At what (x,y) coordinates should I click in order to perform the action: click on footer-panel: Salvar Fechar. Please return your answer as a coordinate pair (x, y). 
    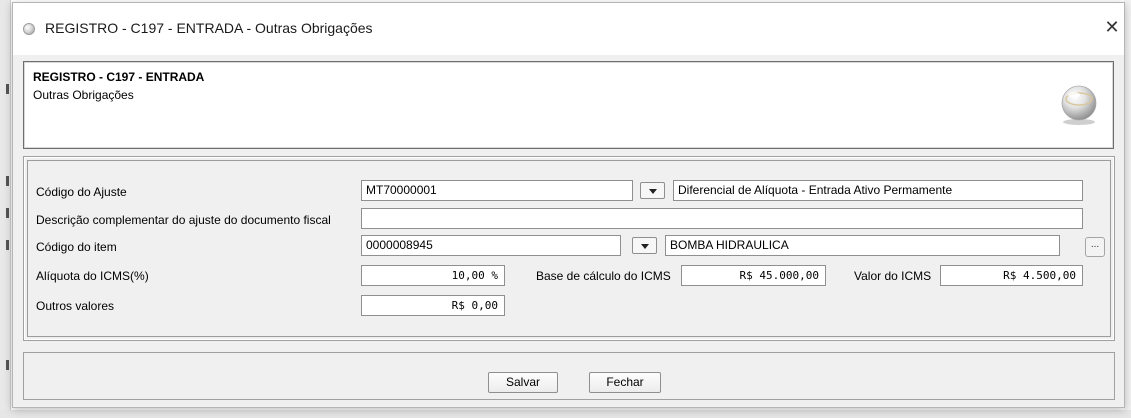
    Looking at the image, I should click on (569, 376).